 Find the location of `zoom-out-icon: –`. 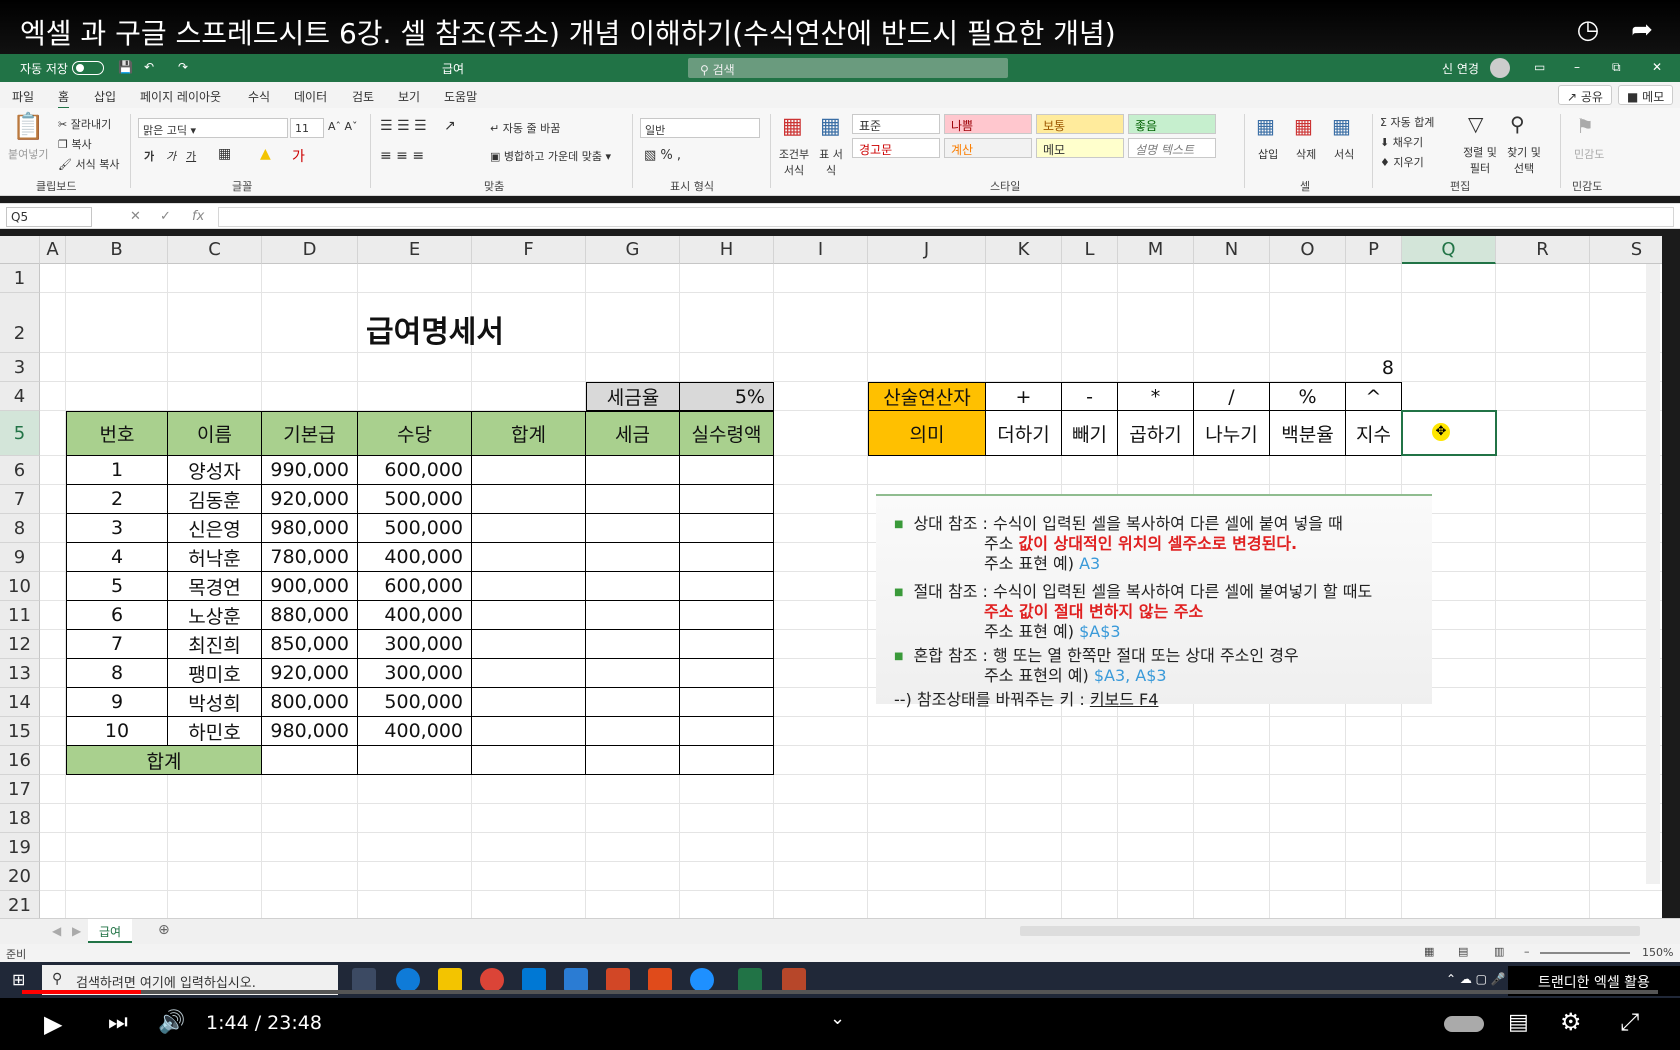

zoom-out-icon: – is located at coordinates (1527, 951).